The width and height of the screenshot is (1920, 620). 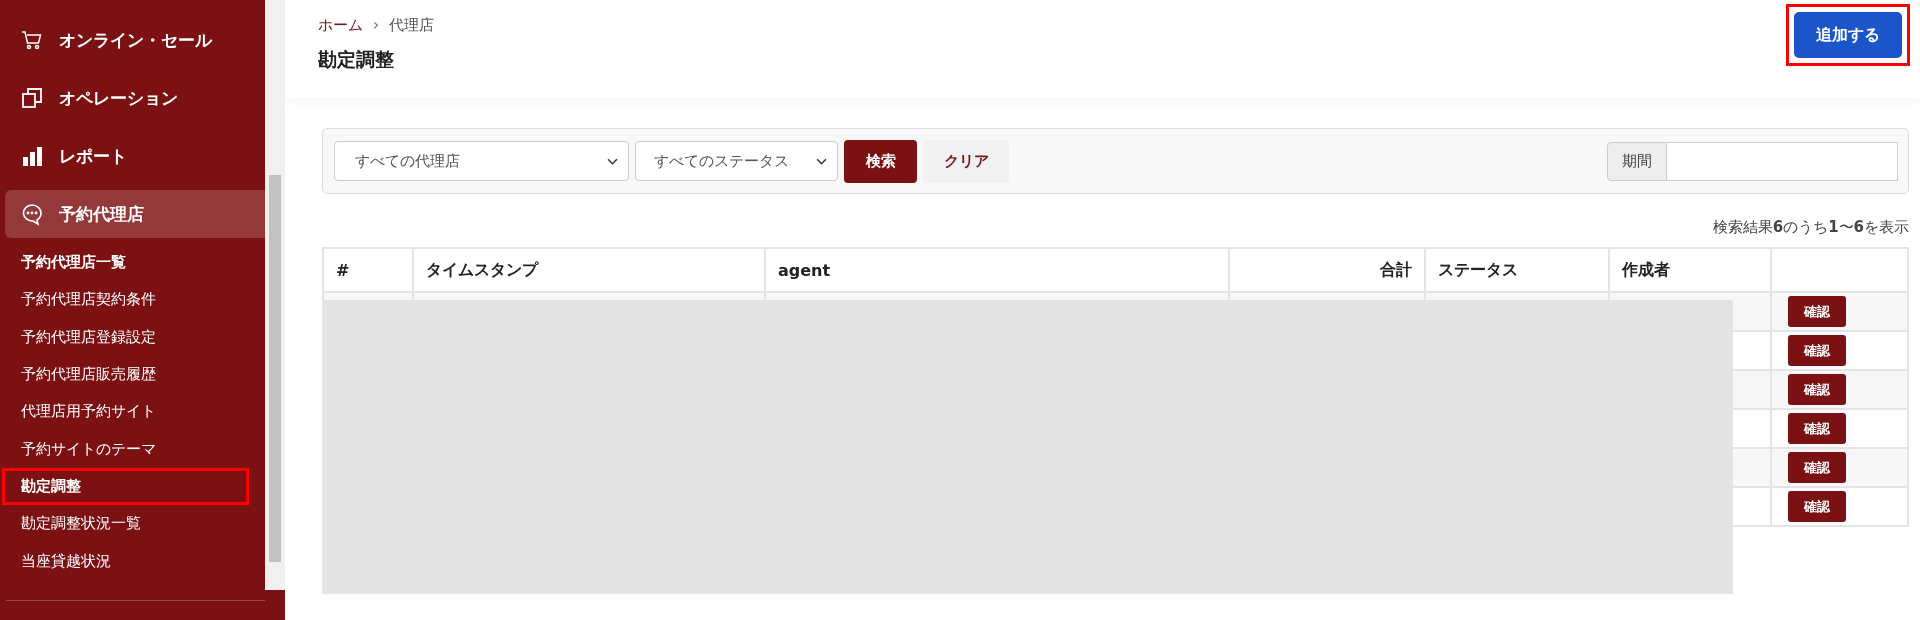 I want to click on copy-icon, so click(x=32, y=98).